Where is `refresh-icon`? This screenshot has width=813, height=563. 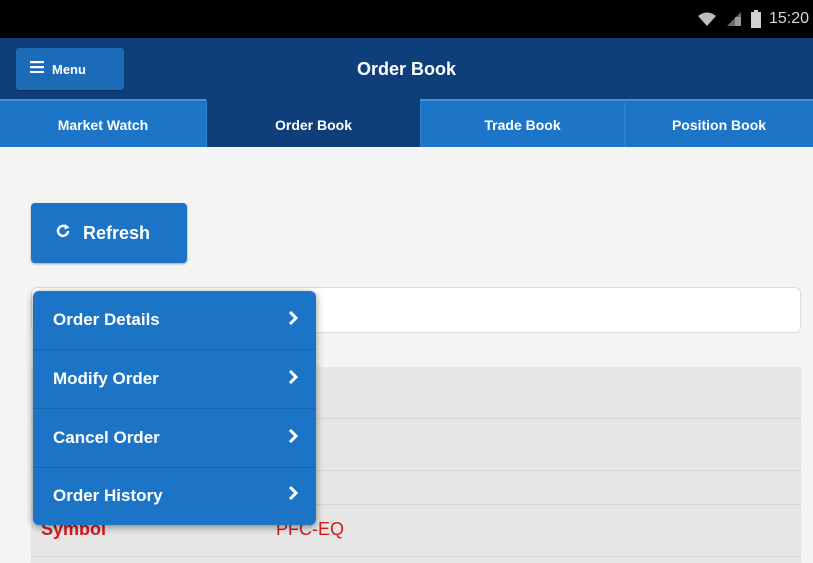
refresh-icon is located at coordinates (63, 233).